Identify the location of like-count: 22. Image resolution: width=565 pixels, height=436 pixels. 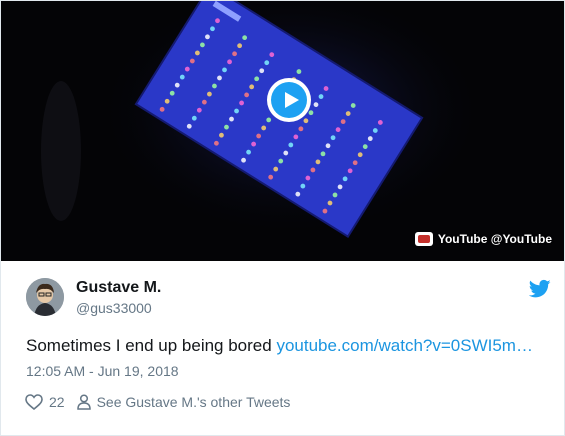
(57, 402).